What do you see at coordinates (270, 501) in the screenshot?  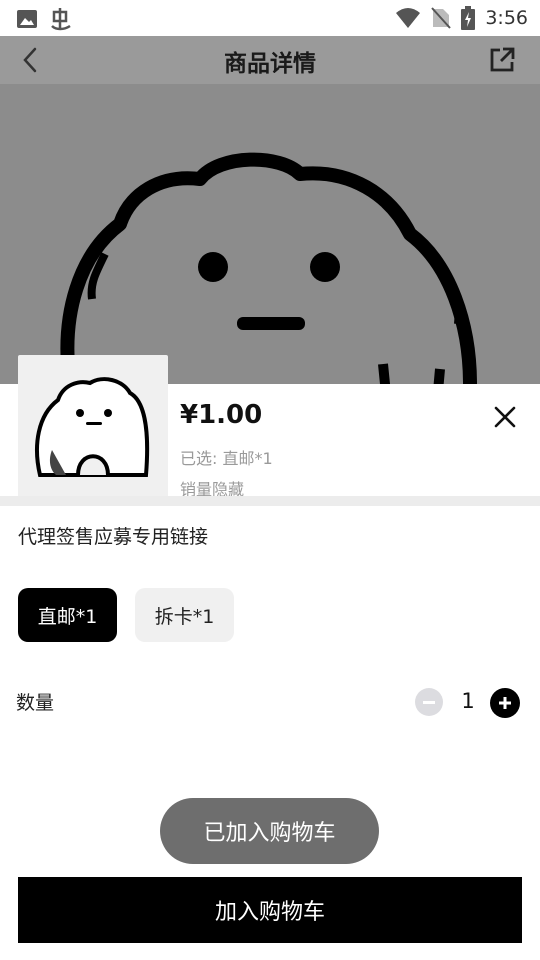 I see `divider` at bounding box center [270, 501].